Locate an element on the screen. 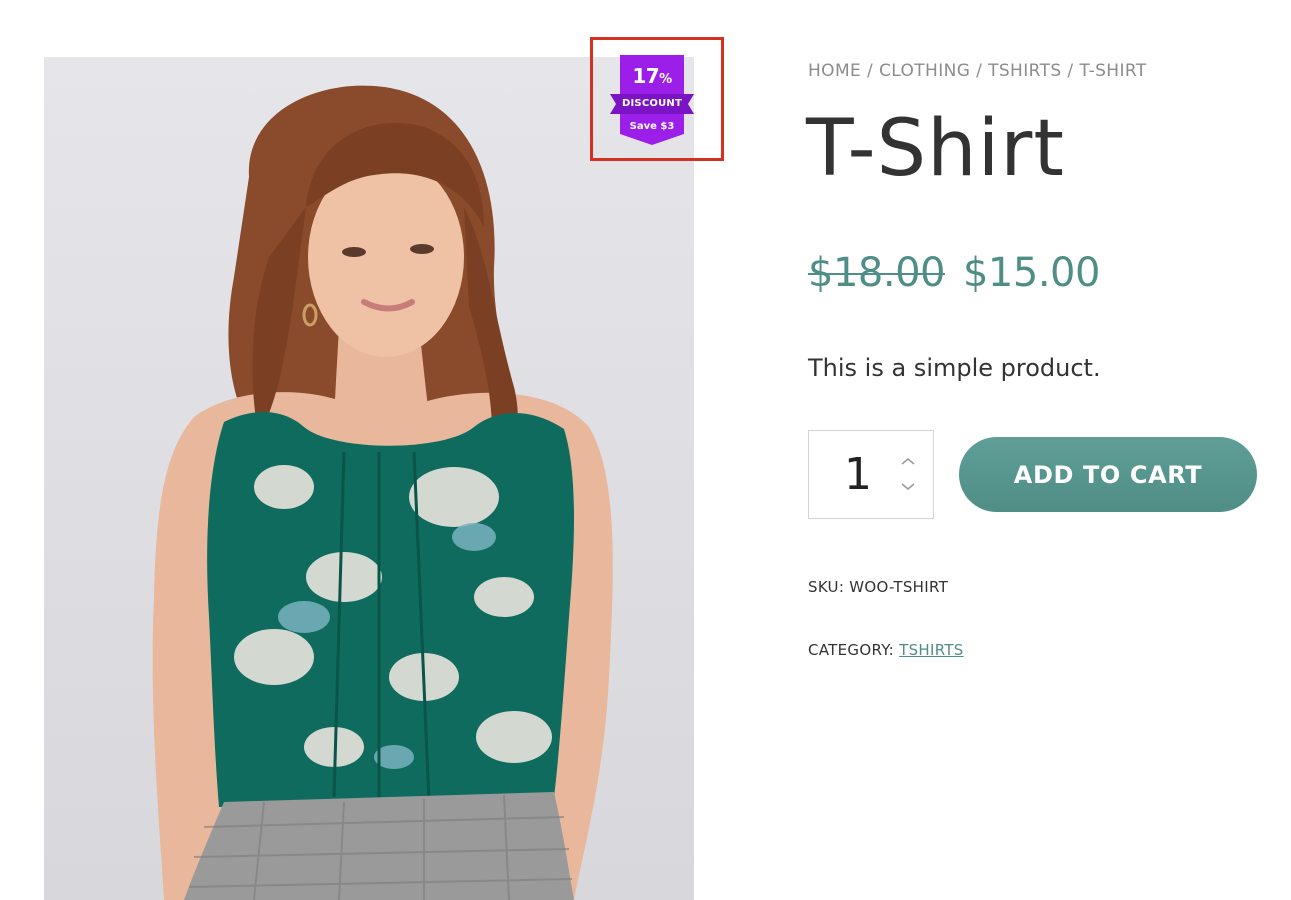 Image resolution: width=1291 pixels, height=900 pixels. badge-percent: 17% is located at coordinates (652, 76).